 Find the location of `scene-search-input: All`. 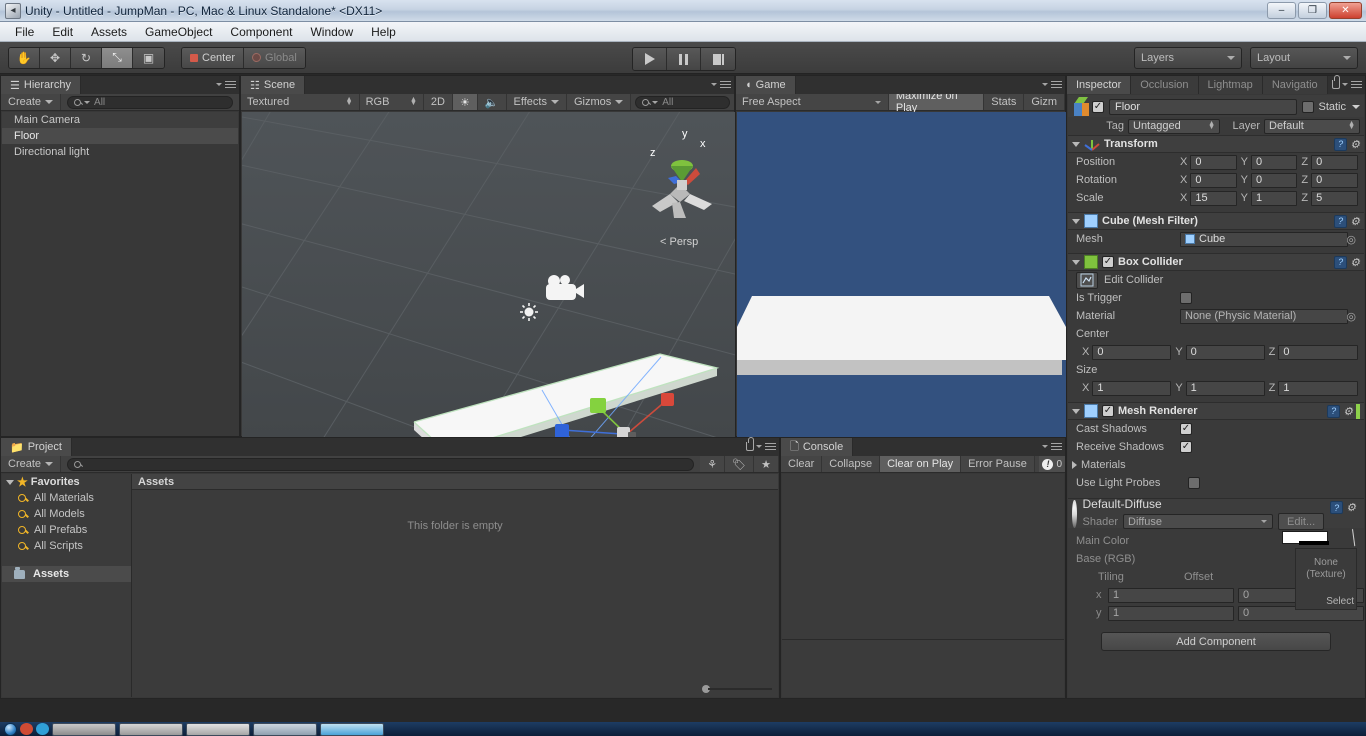

scene-search-input: All is located at coordinates (682, 102).